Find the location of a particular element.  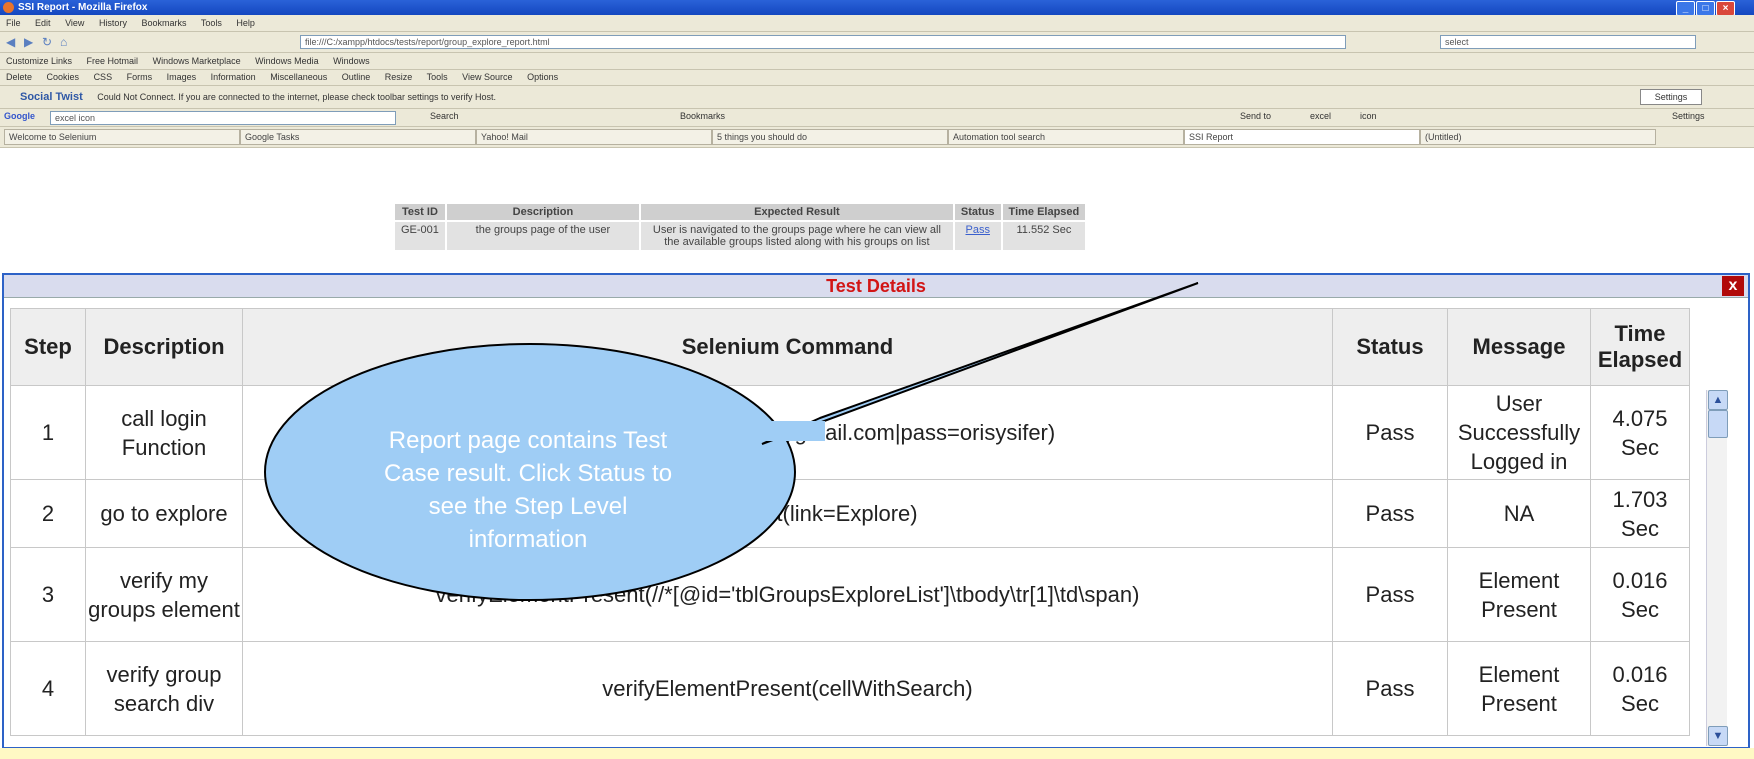

callout-pointer is located at coordinates (980, 363).